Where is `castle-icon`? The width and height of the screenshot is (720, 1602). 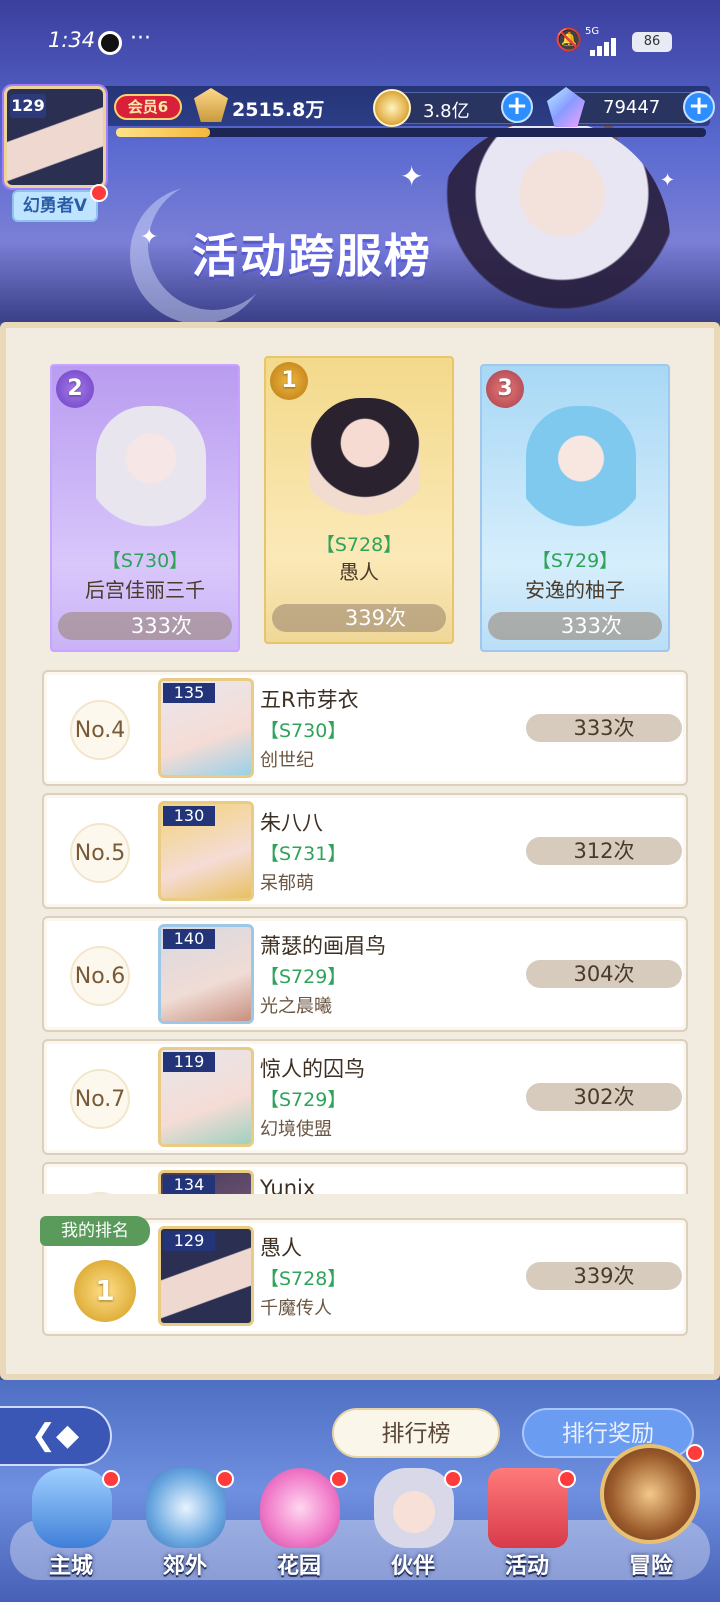
castle-icon is located at coordinates (72, 1508).